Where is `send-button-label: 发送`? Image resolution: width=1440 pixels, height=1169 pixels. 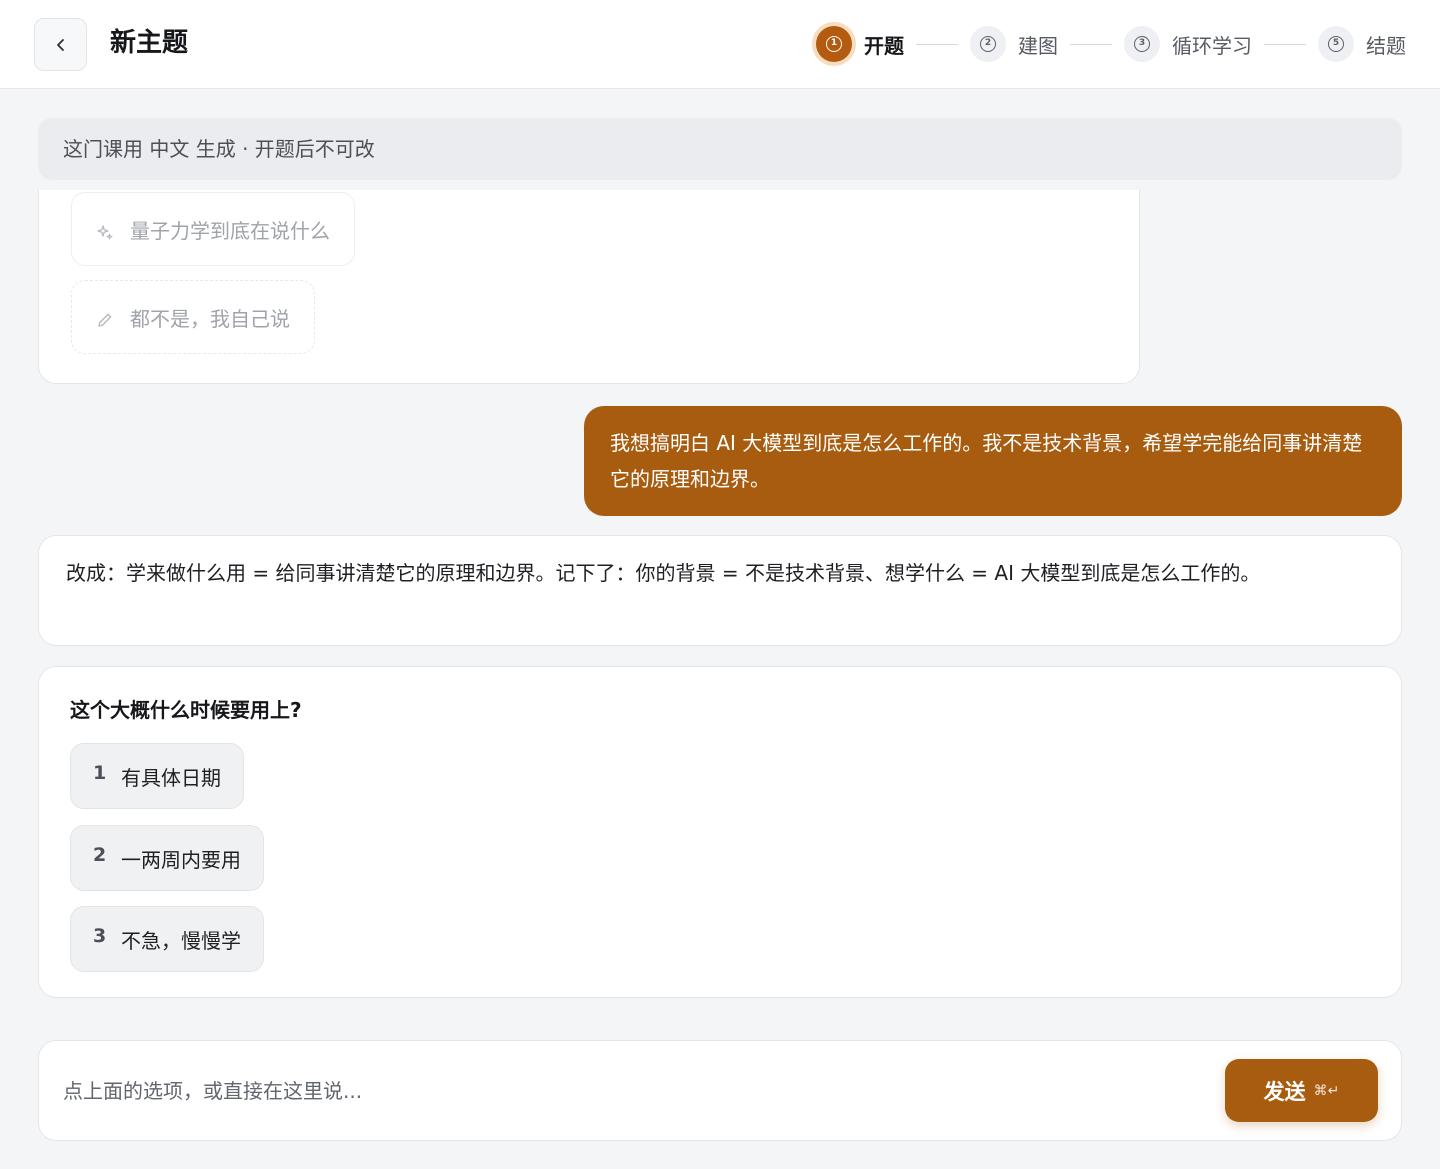
send-button-label: 发送 is located at coordinates (1284, 1091).